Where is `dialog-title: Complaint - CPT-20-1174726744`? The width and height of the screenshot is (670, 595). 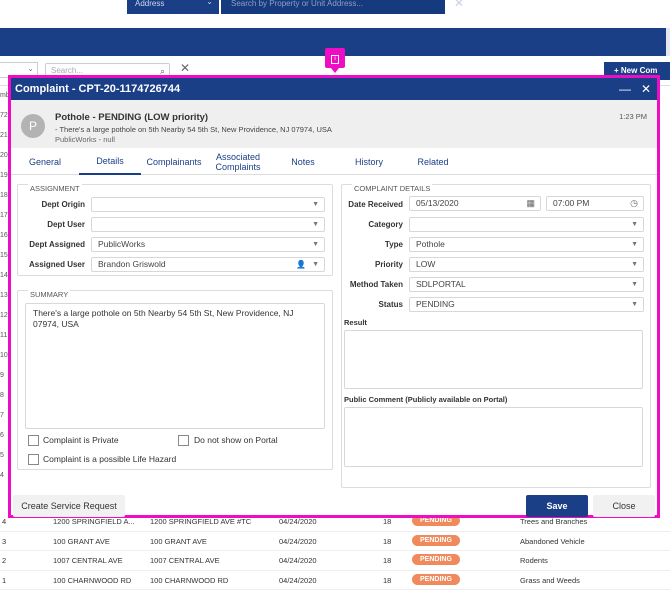 dialog-title: Complaint - CPT-20-1174726744 is located at coordinates (98, 89).